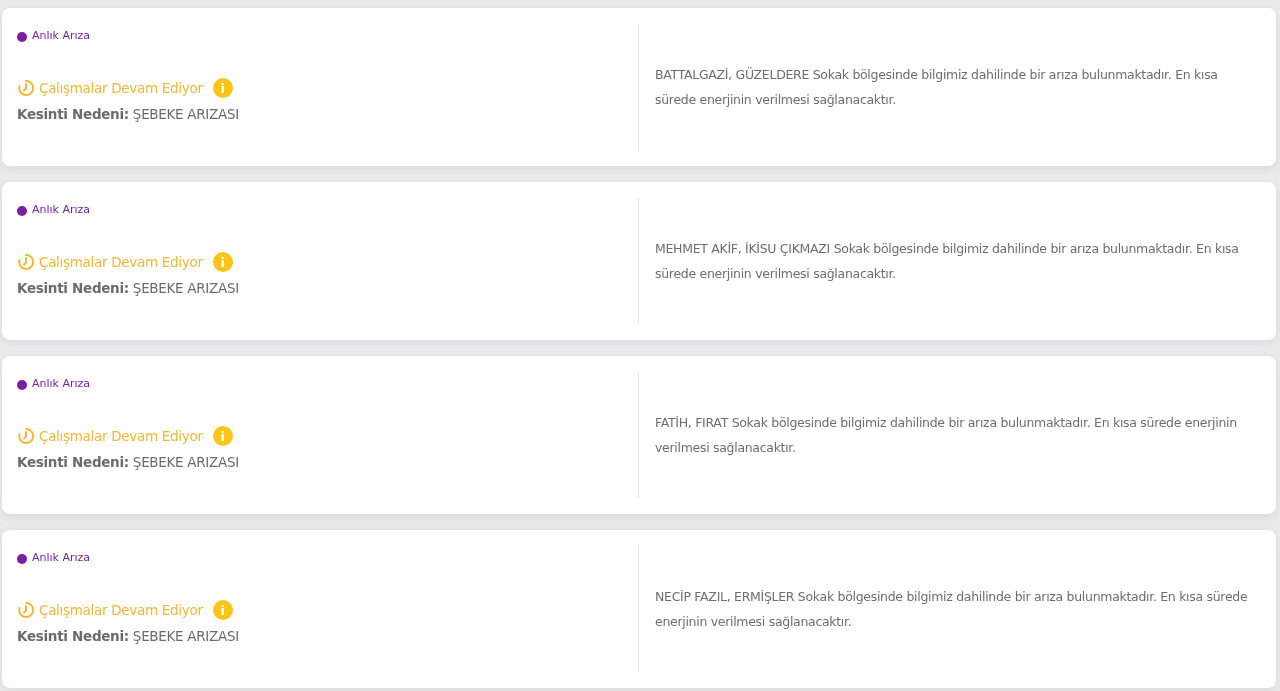 The image size is (1280, 691). What do you see at coordinates (952, 609) in the screenshot?
I see `outage-description: NECİP FAZIL, ERMİŞLER Sokak bölgesinde bilgimiz dahilinde bir arıza bulunmaktadır. En kısa sürede enerjinin verilmesi sağlanacaktır.` at bounding box center [952, 609].